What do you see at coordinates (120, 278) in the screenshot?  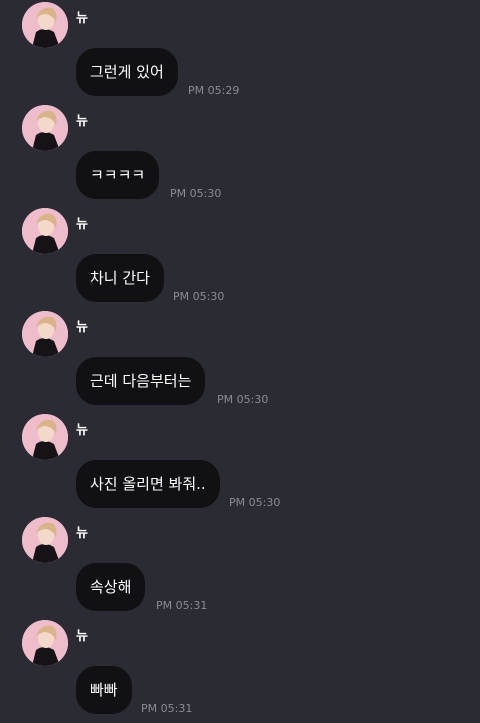 I see `message-bubble: 차니 간다` at bounding box center [120, 278].